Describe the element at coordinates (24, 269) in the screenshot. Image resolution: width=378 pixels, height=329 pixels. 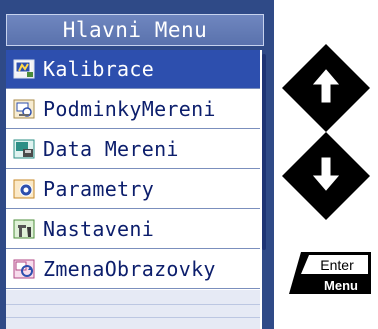
I see `screen-change-icon` at that location.